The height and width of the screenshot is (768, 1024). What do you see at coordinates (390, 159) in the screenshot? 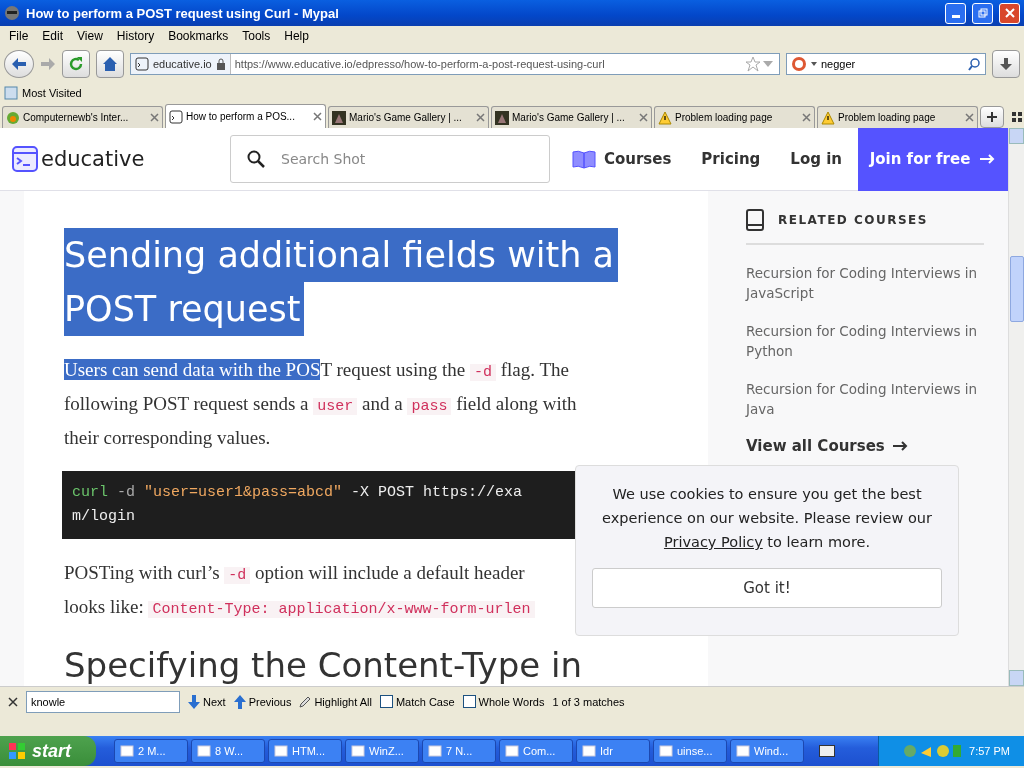
I see `search-field: Search Shot` at bounding box center [390, 159].